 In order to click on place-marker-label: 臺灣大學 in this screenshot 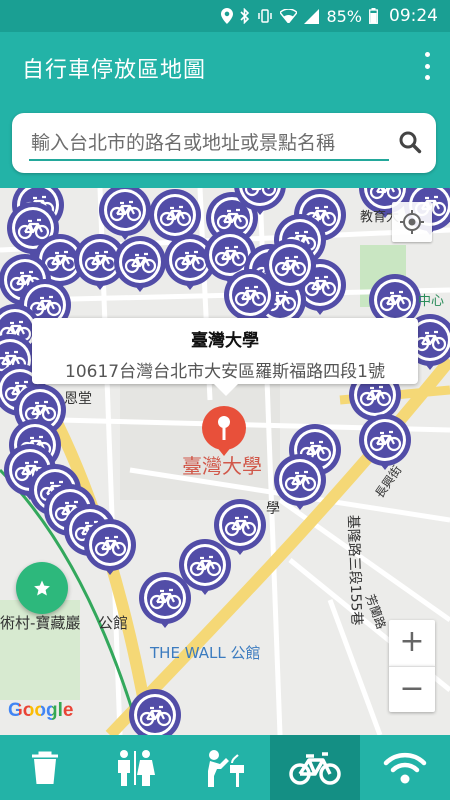, I will do `click(222, 466)`.